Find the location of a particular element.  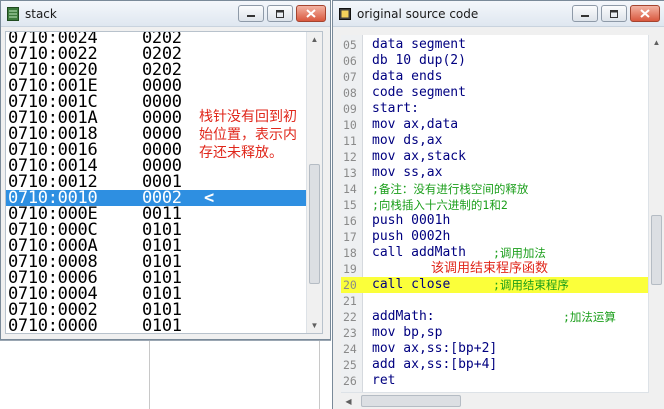

line-number: 23 is located at coordinates (350, 333).